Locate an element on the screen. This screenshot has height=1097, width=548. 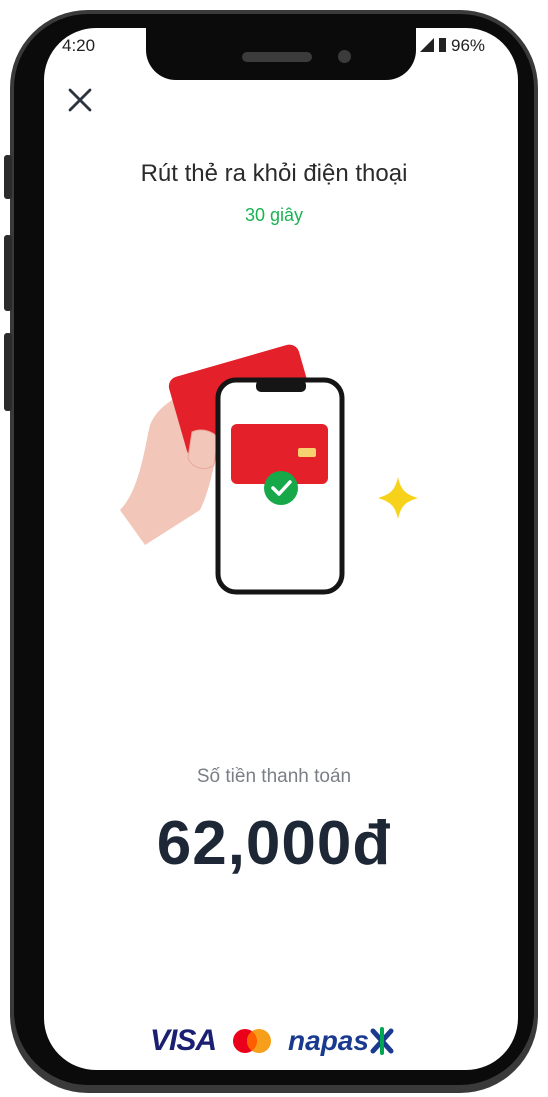
close-button is located at coordinates (80, 100).